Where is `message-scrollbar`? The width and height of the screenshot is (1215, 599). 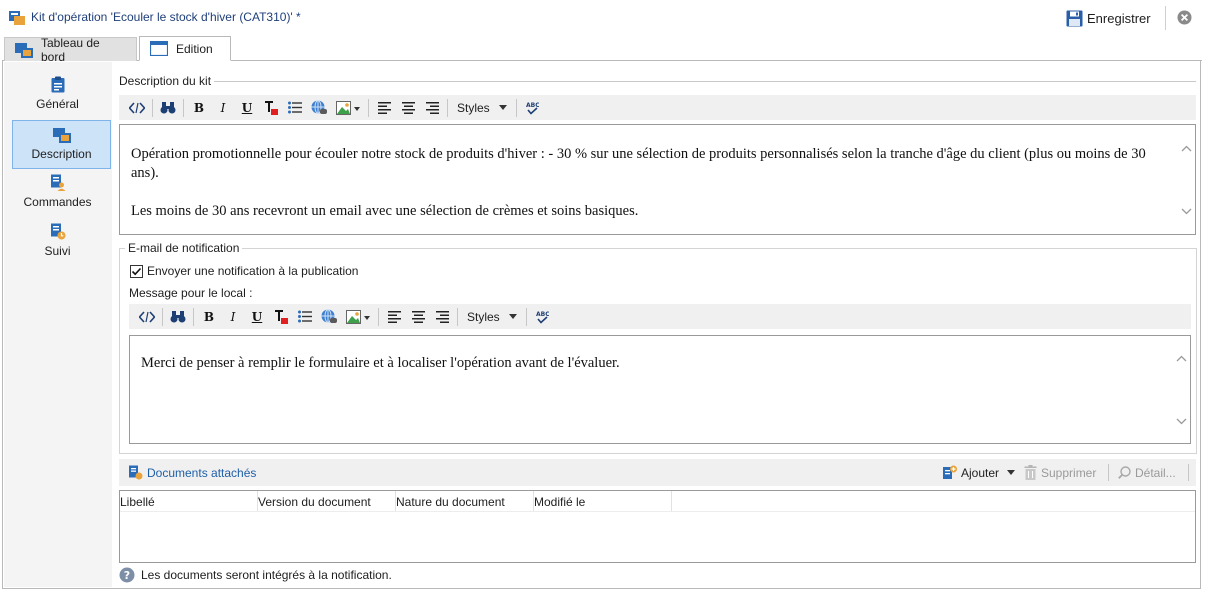 message-scrollbar is located at coordinates (1181, 389).